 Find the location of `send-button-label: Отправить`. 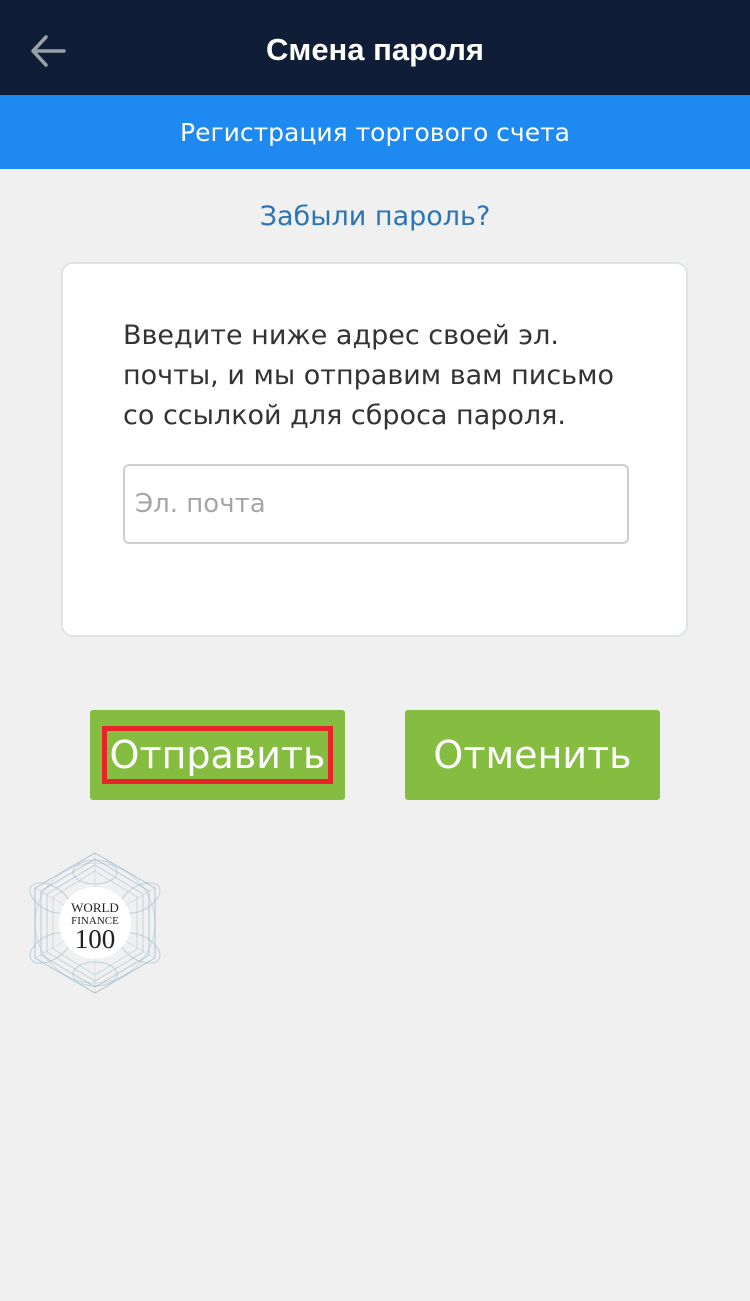

send-button-label: Отправить is located at coordinates (217, 755).